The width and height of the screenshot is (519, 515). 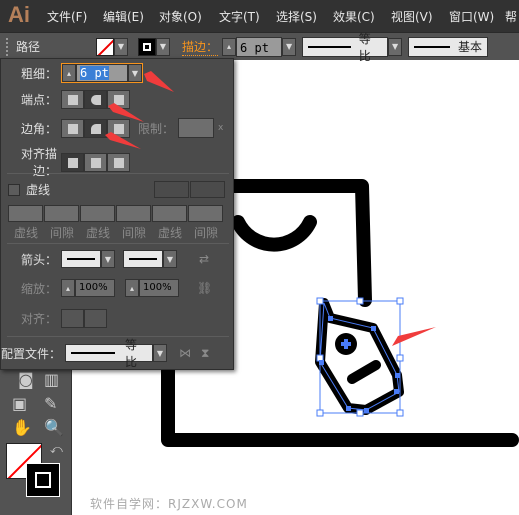 I want to click on arrow-inside-button, so click(x=95, y=318).